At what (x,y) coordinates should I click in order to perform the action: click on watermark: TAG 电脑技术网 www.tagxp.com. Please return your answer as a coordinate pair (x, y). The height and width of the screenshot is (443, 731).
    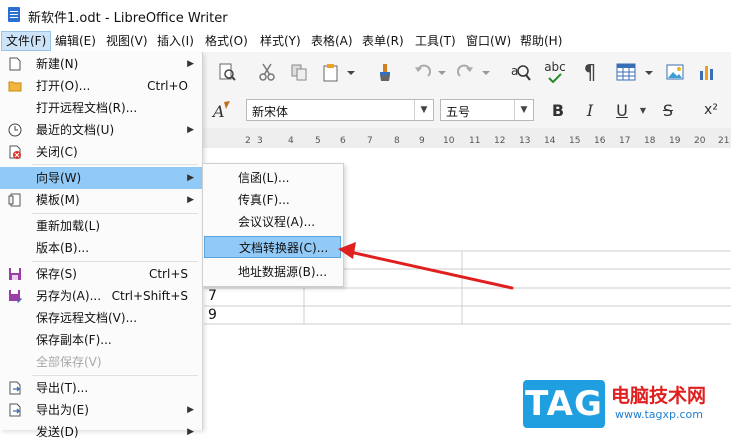
    Looking at the image, I should click on (627, 404).